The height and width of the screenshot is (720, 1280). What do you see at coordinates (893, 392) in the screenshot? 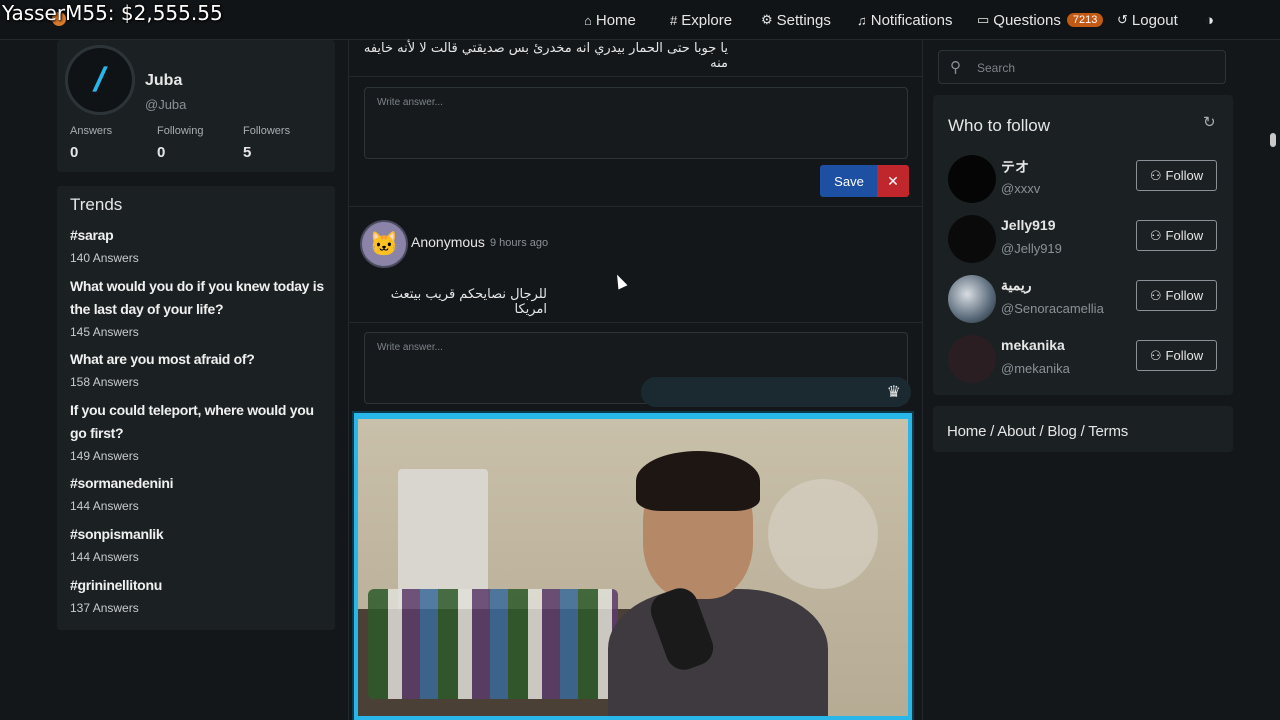
I see `crown-icon: ♛` at bounding box center [893, 392].